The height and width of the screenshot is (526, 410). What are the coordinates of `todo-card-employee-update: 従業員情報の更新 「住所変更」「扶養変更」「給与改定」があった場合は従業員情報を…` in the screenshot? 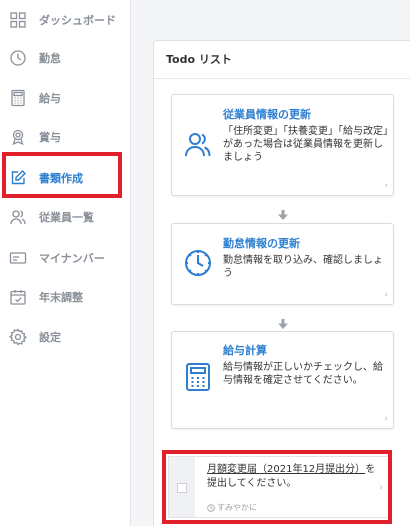 It's located at (282, 145).